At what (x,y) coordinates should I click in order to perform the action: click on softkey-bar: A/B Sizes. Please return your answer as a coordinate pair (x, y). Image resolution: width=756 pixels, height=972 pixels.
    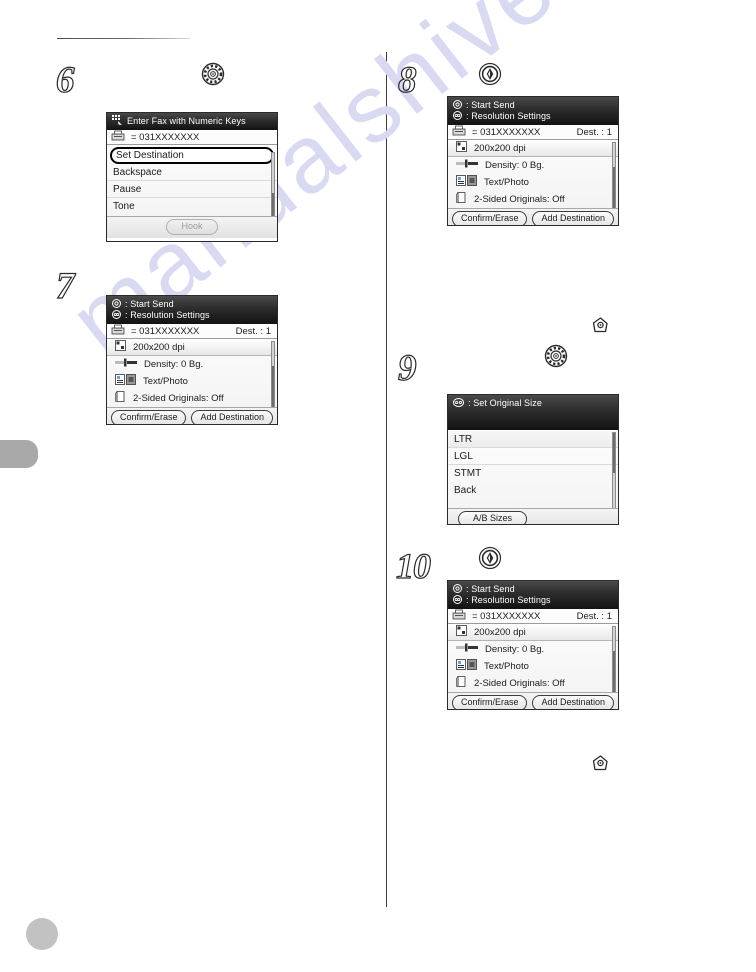
    Looking at the image, I should click on (533, 516).